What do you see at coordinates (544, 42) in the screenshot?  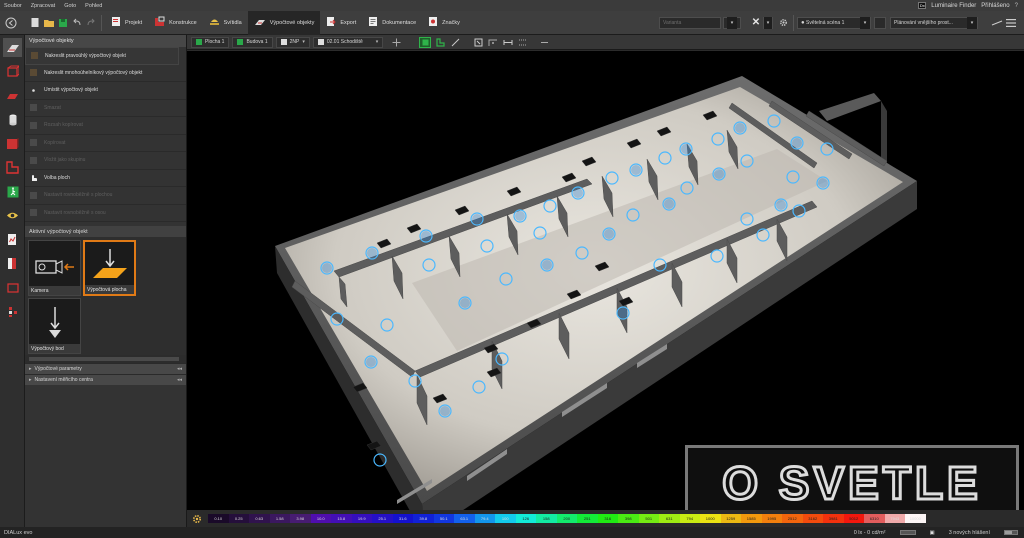 I see `label-toggle-icon` at bounding box center [544, 42].